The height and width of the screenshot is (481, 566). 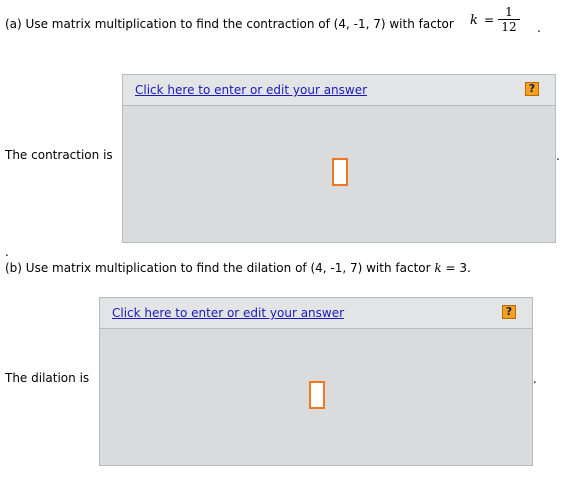 What do you see at coordinates (489, 20) in the screenshot?
I see `equals-sign-a: =` at bounding box center [489, 20].